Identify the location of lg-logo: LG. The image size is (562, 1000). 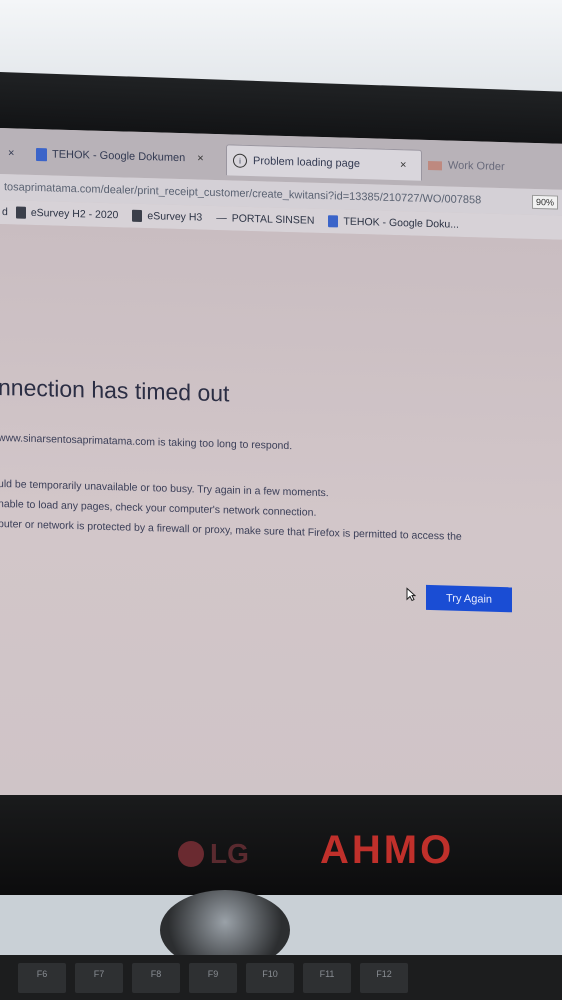
(213, 854).